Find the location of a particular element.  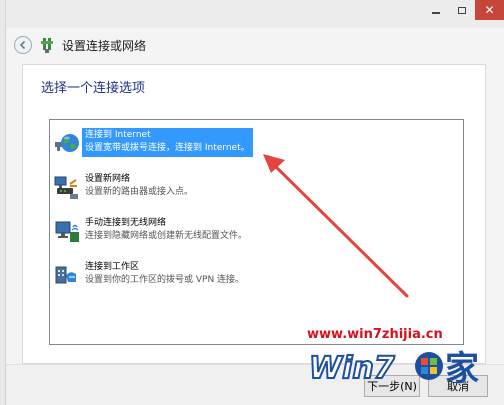

option-description: 设置宽带或拨号连接，连接到 Internet。 is located at coordinates (167, 148).